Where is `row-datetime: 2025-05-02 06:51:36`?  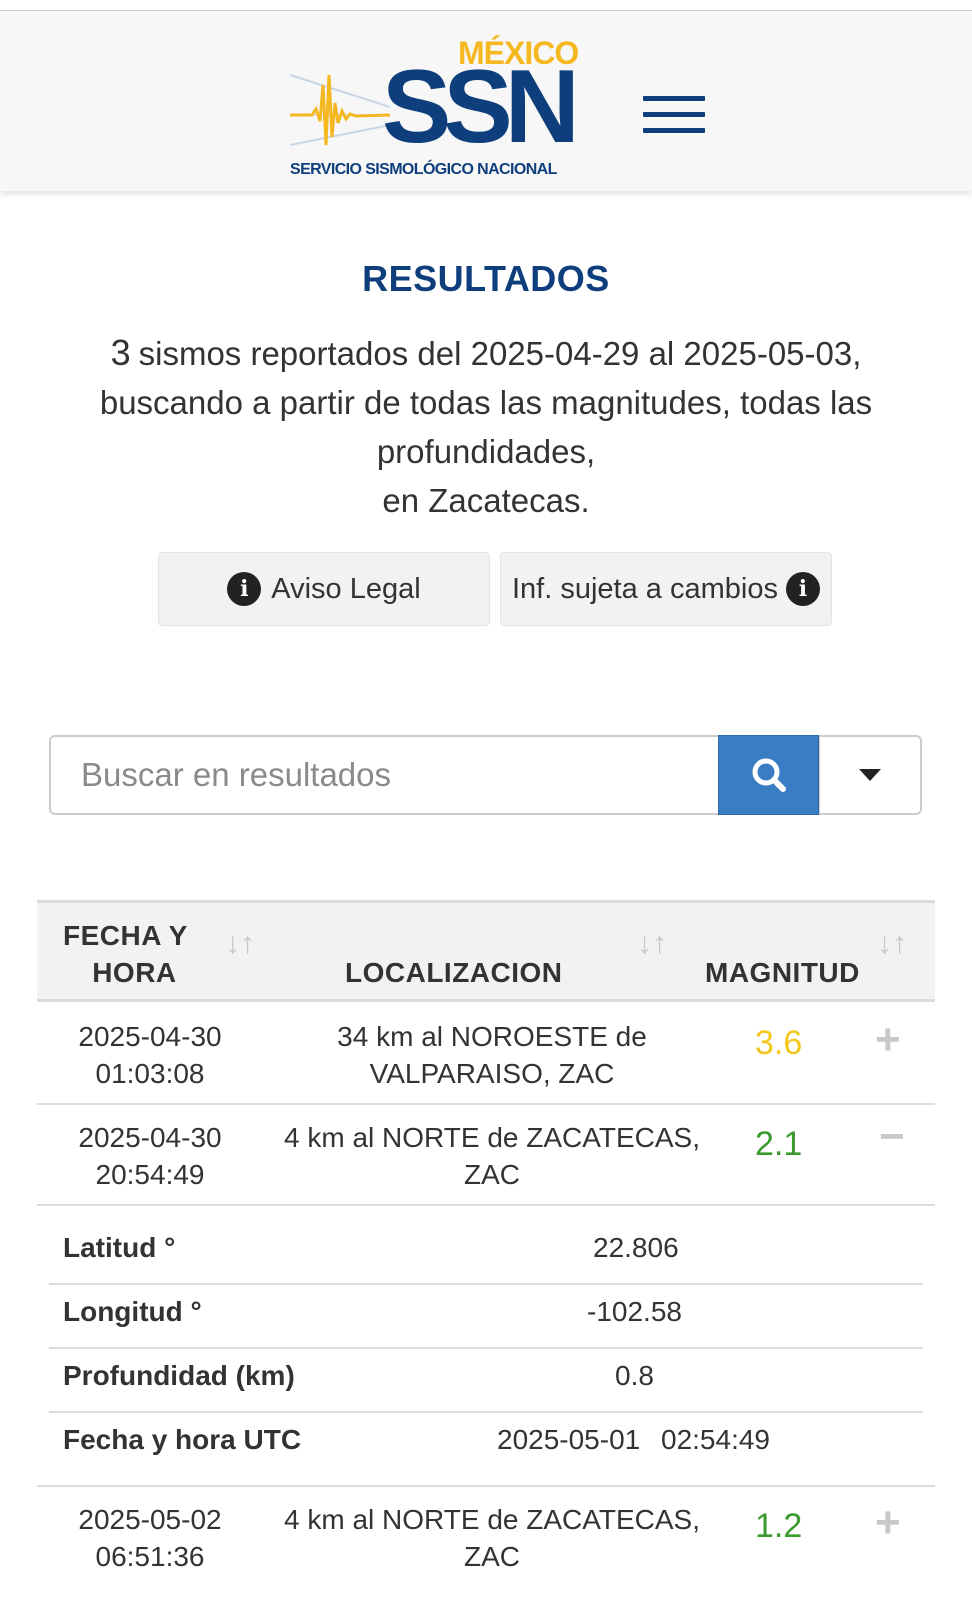
row-datetime: 2025-05-02 06:51:36 is located at coordinates (150, 1538).